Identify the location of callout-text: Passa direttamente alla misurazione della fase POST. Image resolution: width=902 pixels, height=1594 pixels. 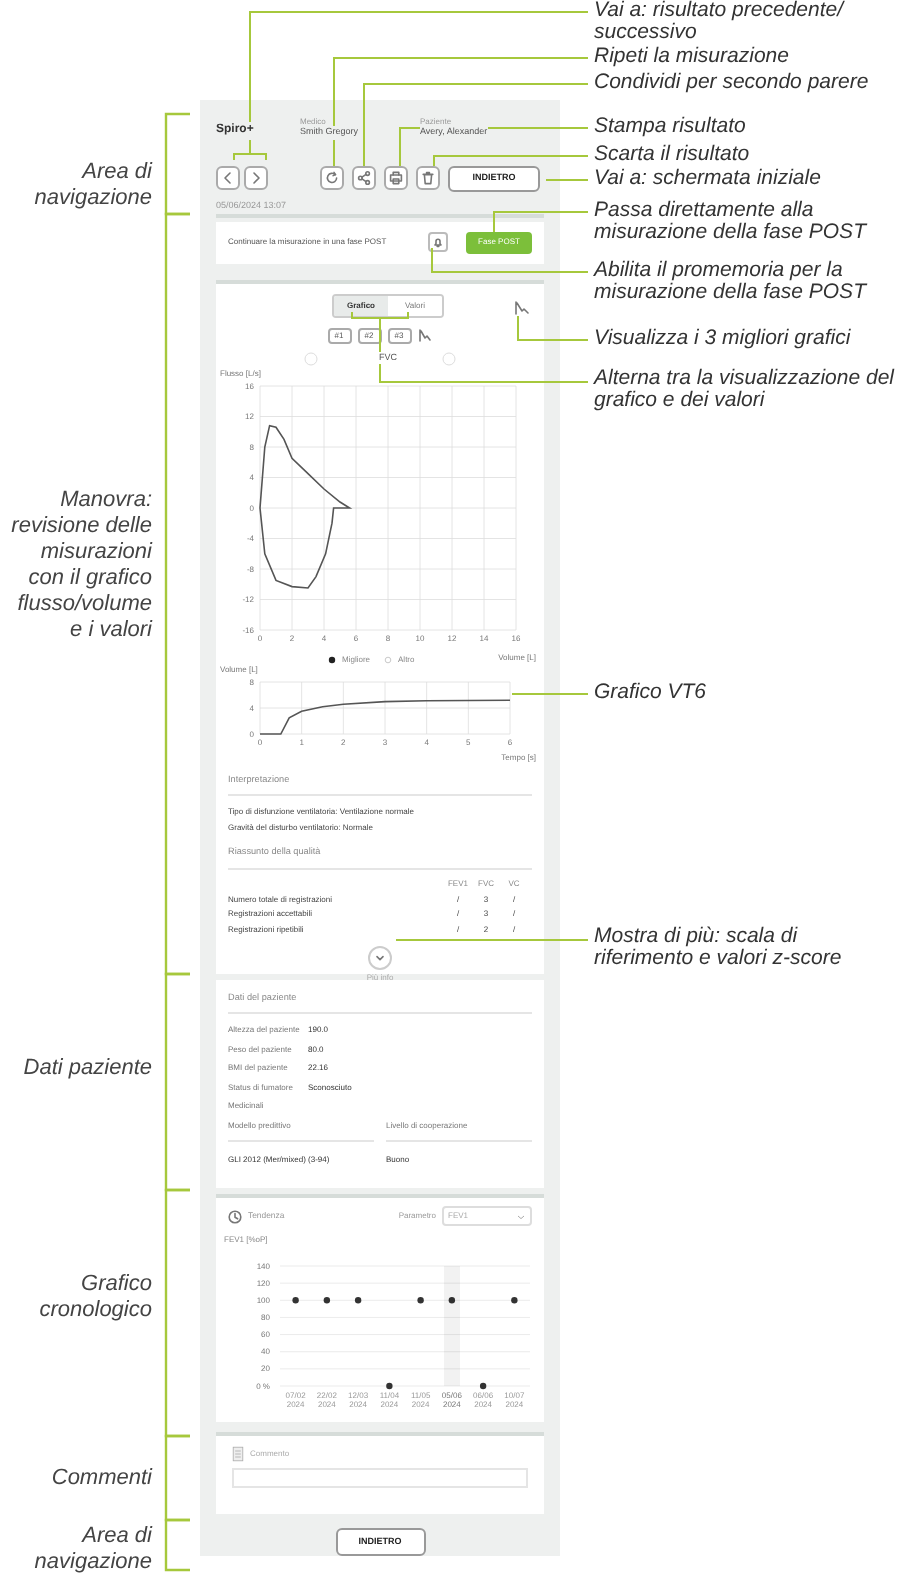
(731, 222).